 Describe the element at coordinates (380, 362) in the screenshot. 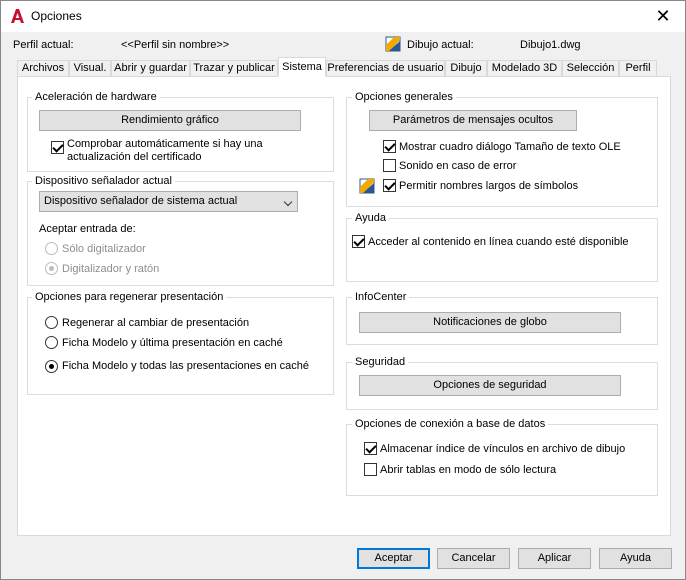

I see `security-group-title: Seguridad` at that location.